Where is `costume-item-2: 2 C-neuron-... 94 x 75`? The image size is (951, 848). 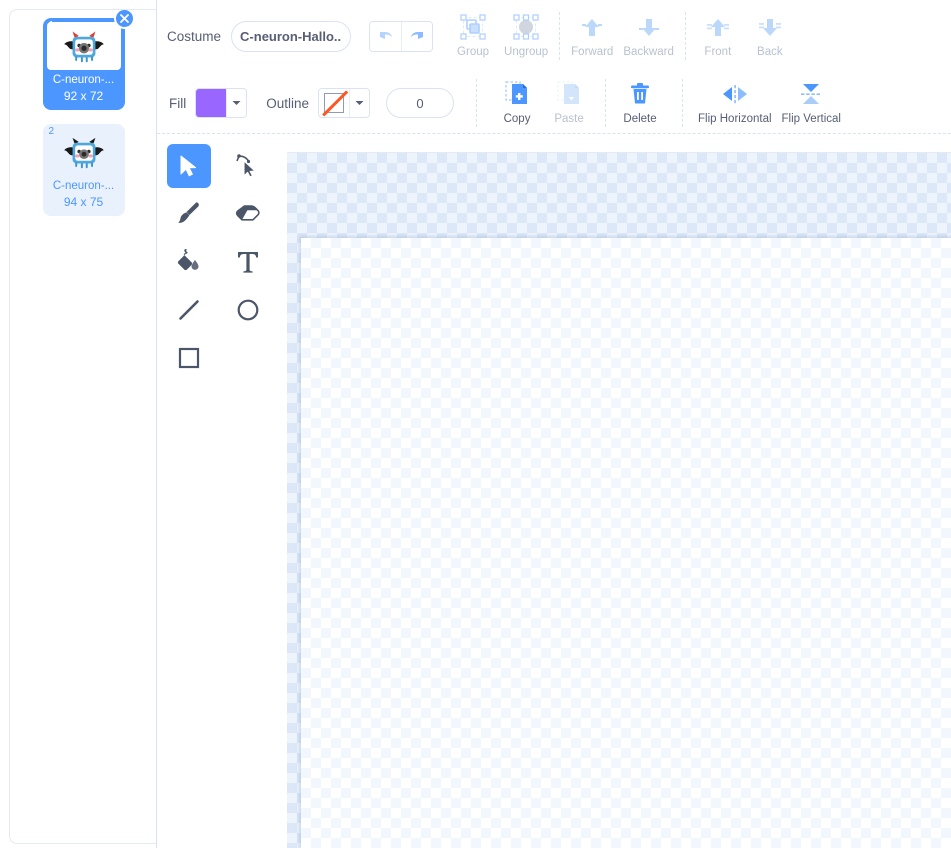 costume-item-2: 2 C-neuron-... 94 x 75 is located at coordinates (83, 170).